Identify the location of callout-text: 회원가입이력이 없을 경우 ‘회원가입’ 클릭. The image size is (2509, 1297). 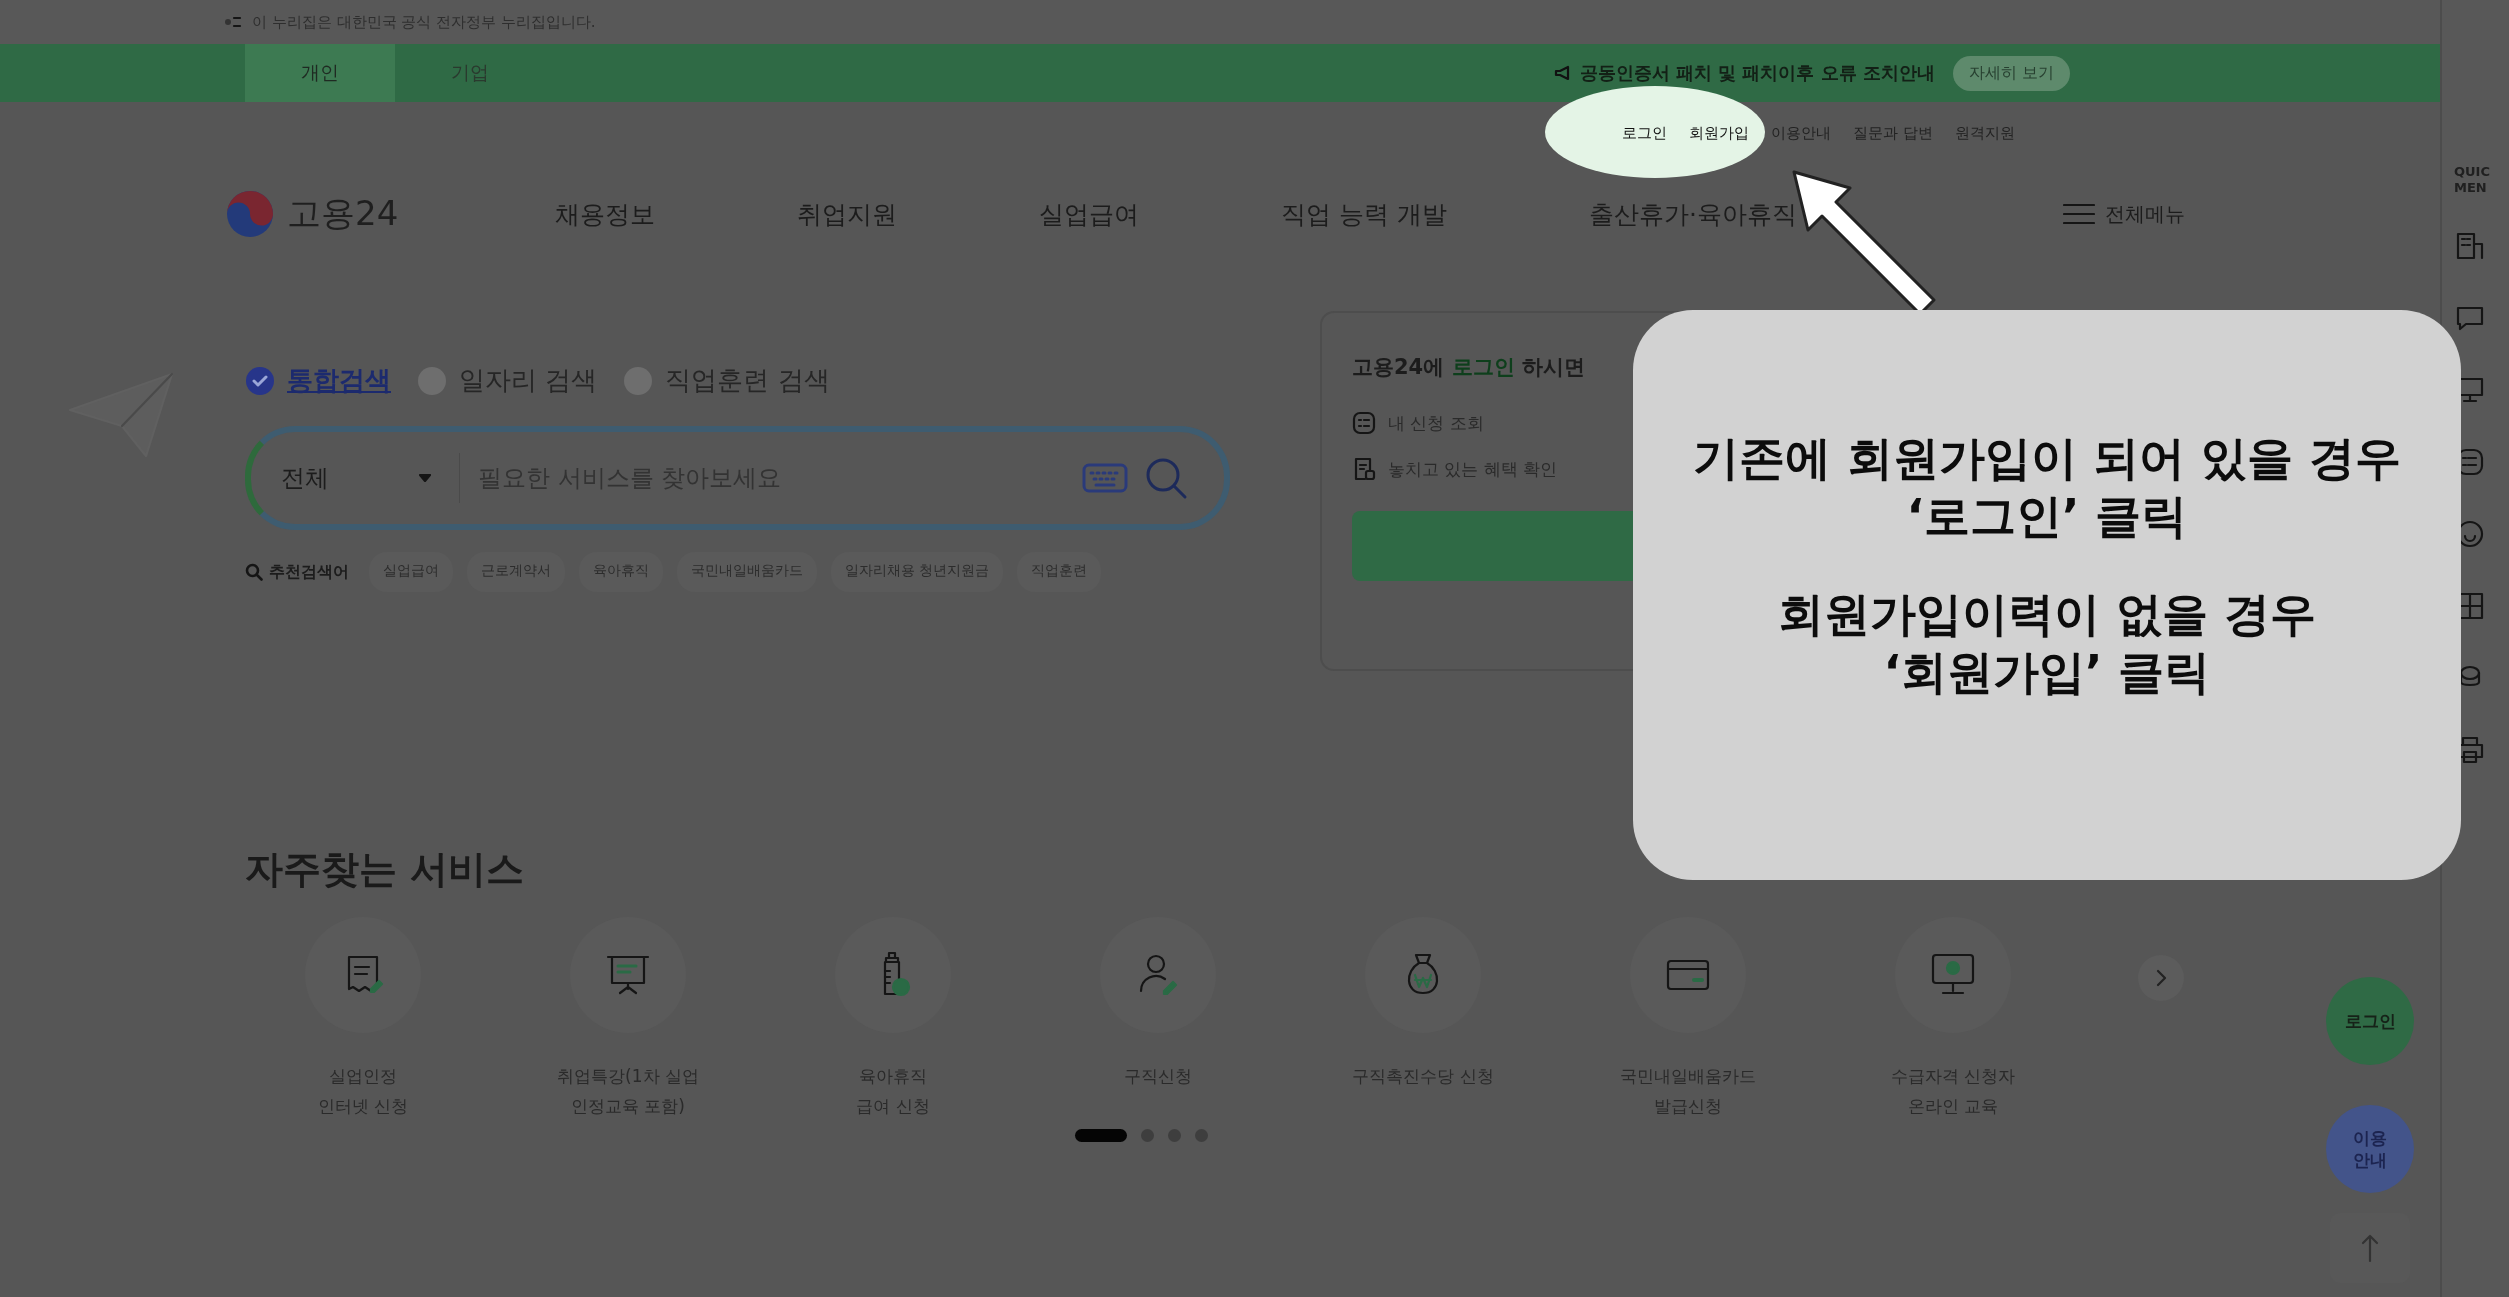
(2047, 643).